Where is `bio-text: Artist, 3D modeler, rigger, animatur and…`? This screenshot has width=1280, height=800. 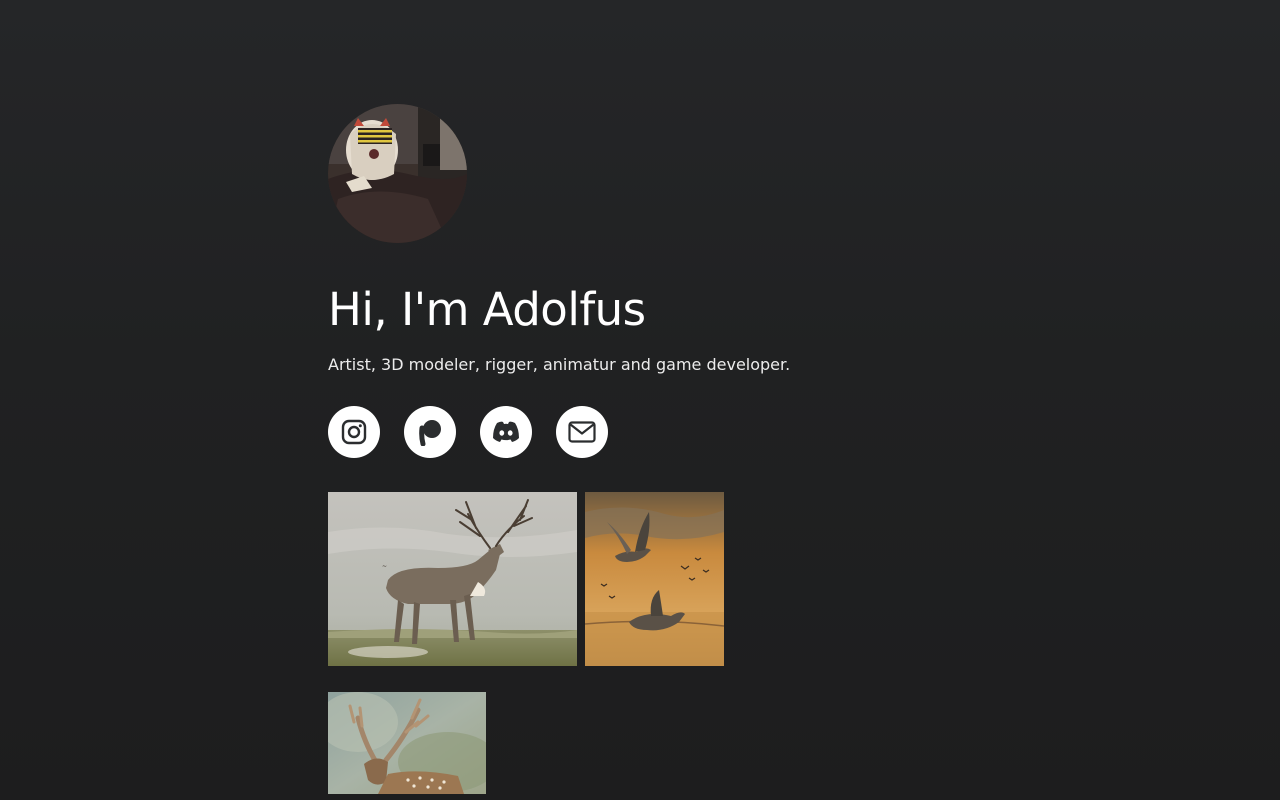
bio-text: Artist, 3D modeler, rigger, animatur and… is located at coordinates (559, 364).